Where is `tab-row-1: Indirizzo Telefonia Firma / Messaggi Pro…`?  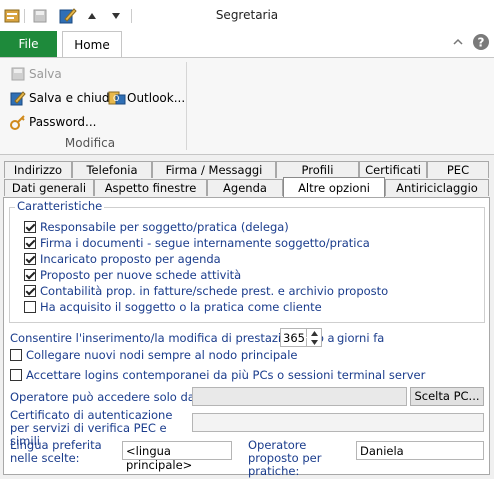 tab-row-1: Indirizzo Telefonia Firma / Messaggi Pro… is located at coordinates (246, 169).